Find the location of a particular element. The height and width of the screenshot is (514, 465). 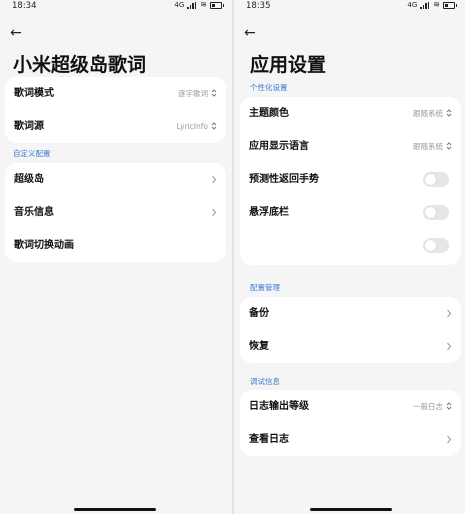

config-management-card: 备份 恢复 is located at coordinates (350, 330).